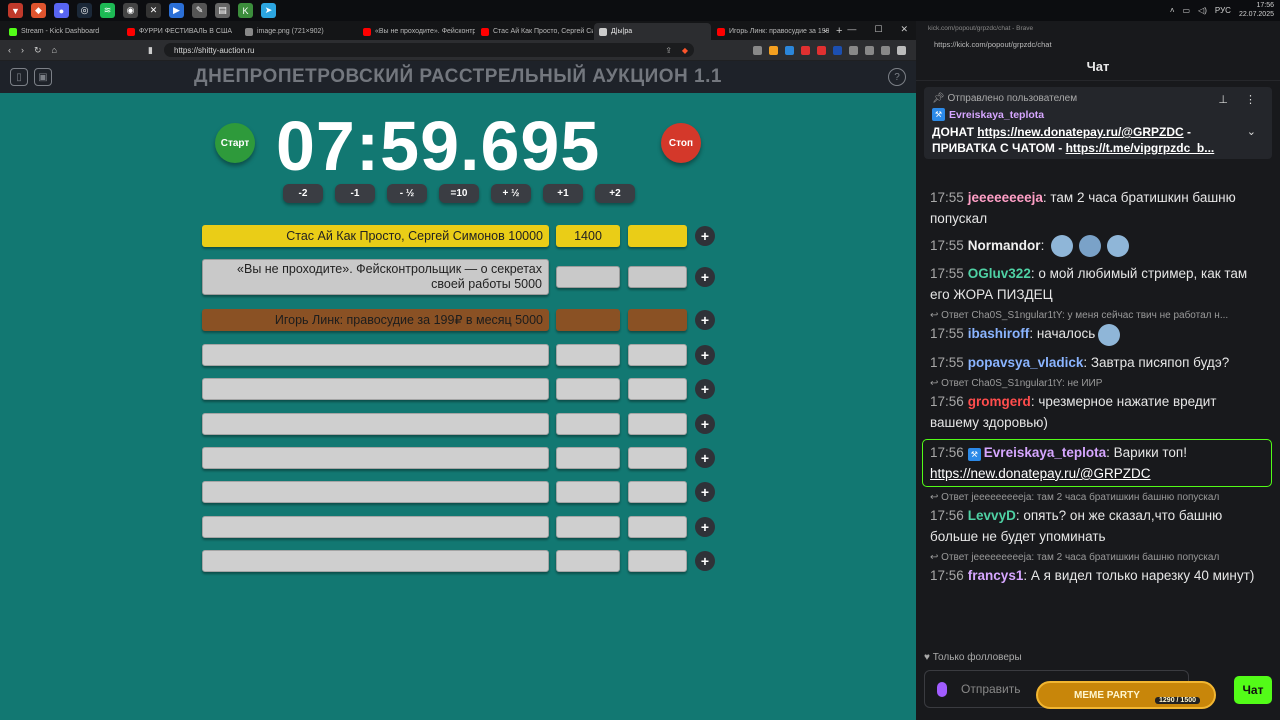 The height and width of the screenshot is (720, 1280). I want to click on volume-icon: ◁), so click(1202, 10).